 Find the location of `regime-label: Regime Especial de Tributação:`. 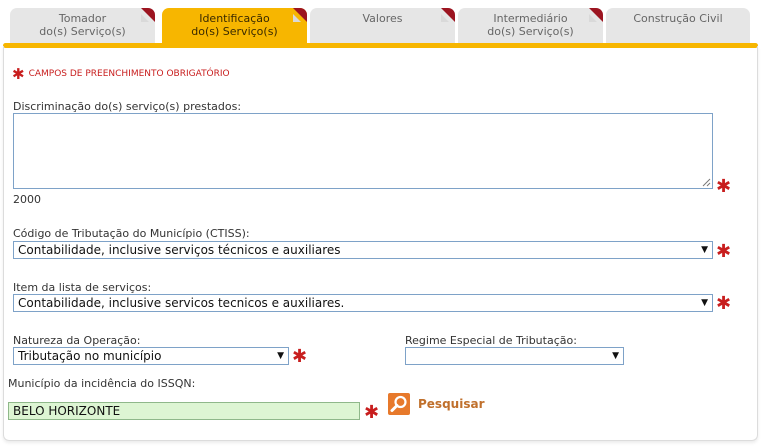

regime-label: Regime Especial de Tributação: is located at coordinates (491, 340).